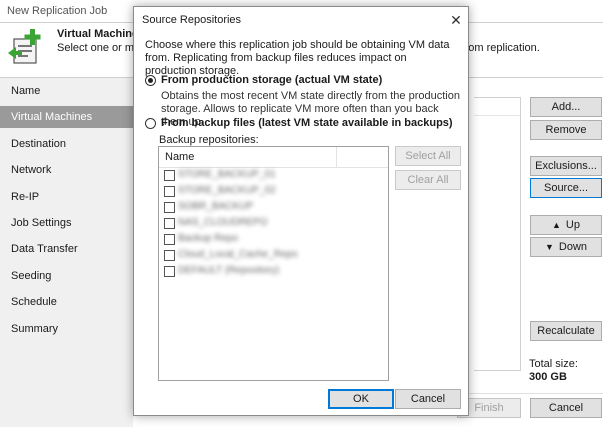 The width and height of the screenshot is (603, 427). I want to click on select-all-button: Select All, so click(428, 156).